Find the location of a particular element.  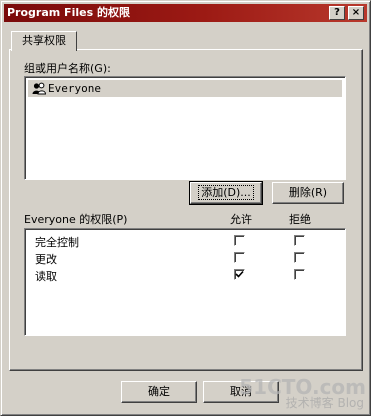

permission-name: 更改 is located at coordinates (46, 259).